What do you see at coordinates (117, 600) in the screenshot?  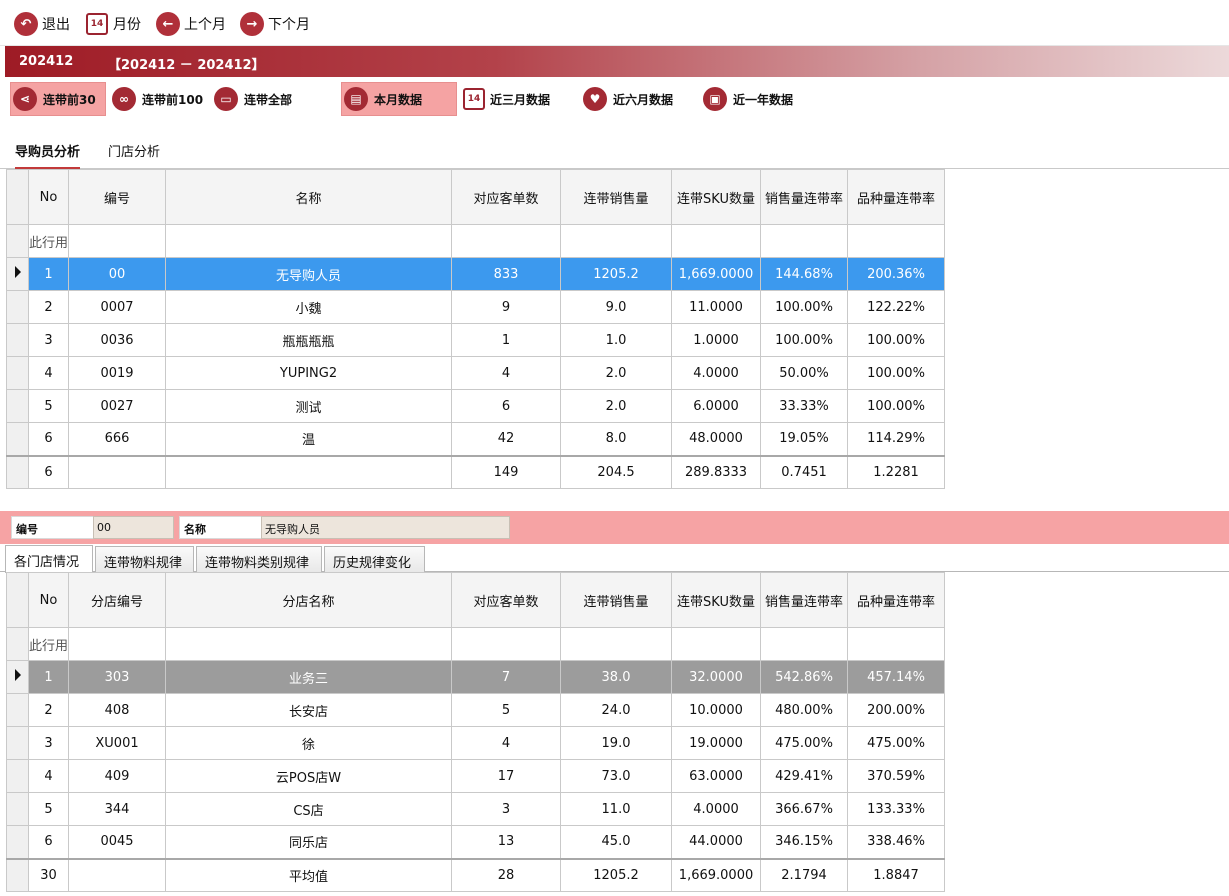 I see `column-header: 分店编号` at bounding box center [117, 600].